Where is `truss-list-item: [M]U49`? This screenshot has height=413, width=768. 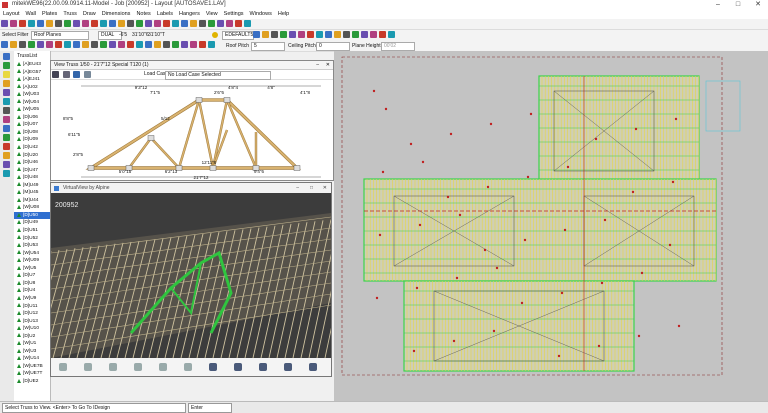 truss-list-item: [M]U49 is located at coordinates (32, 186).